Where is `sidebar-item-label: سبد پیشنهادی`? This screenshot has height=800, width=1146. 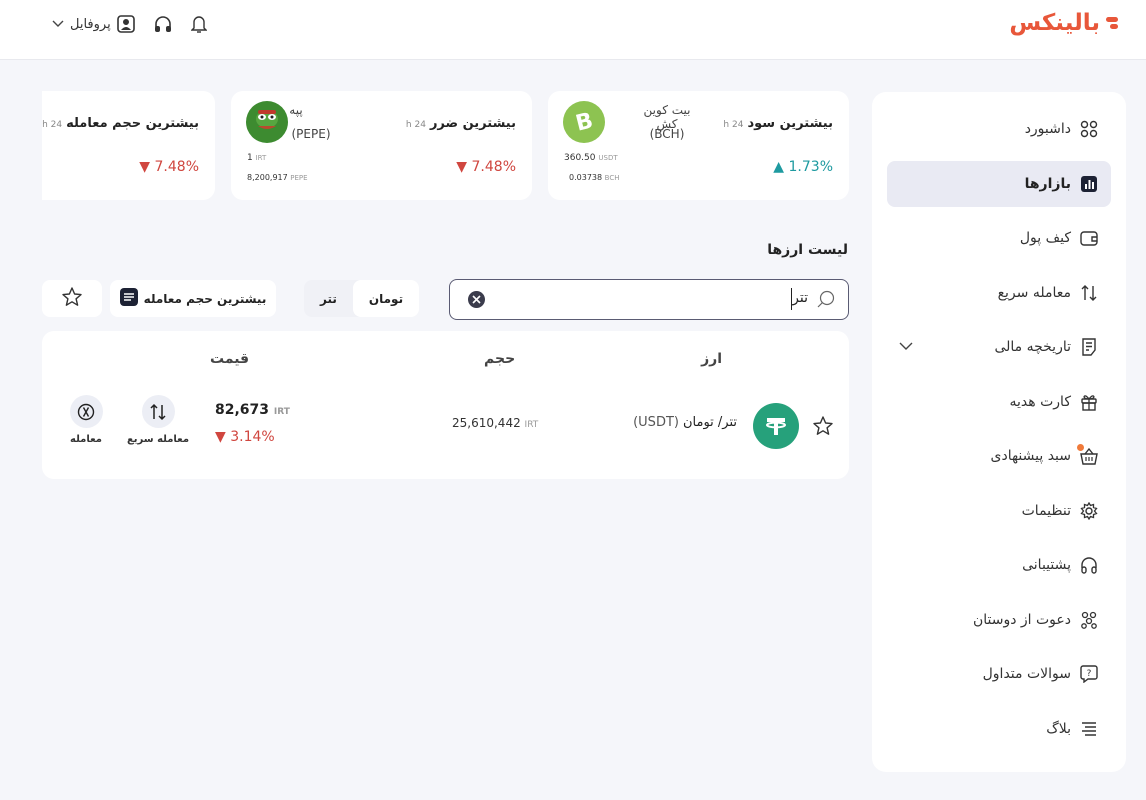 sidebar-item-label: سبد پیشنهادی is located at coordinates (1031, 456).